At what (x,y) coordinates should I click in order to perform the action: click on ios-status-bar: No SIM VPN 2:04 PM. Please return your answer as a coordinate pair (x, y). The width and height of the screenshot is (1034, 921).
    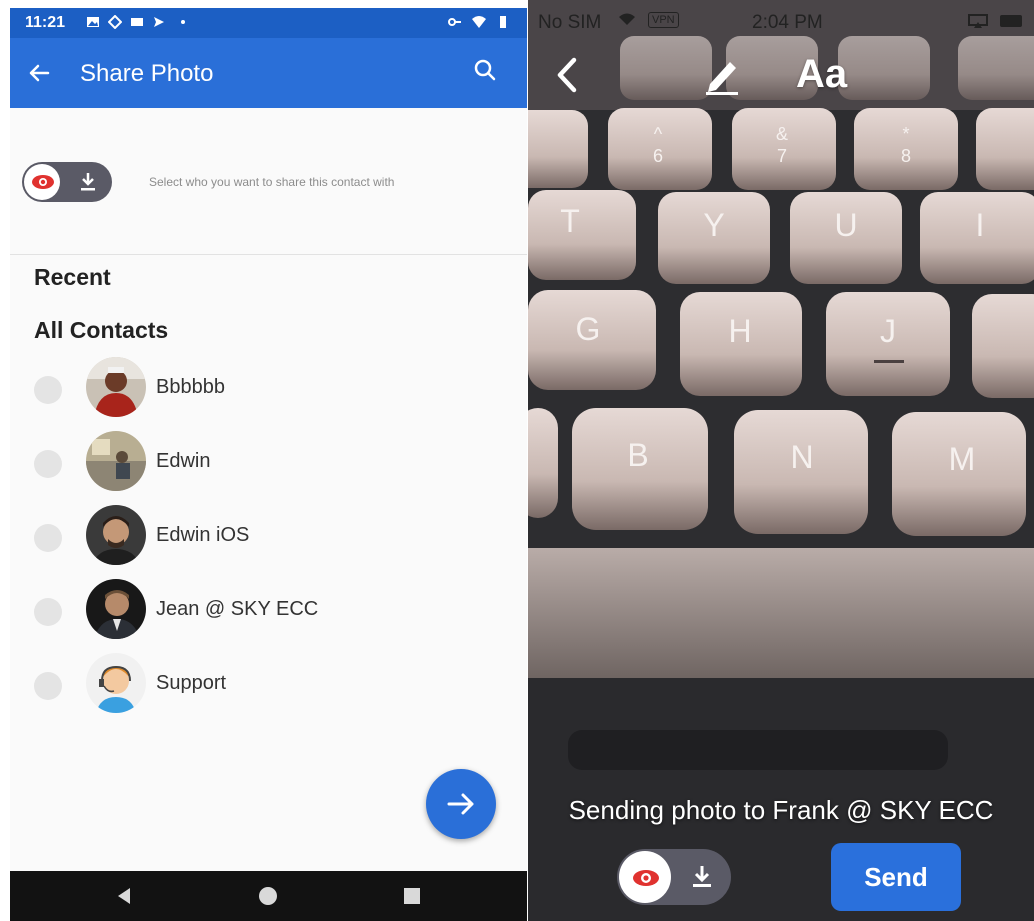
    Looking at the image, I should click on (781, 19).